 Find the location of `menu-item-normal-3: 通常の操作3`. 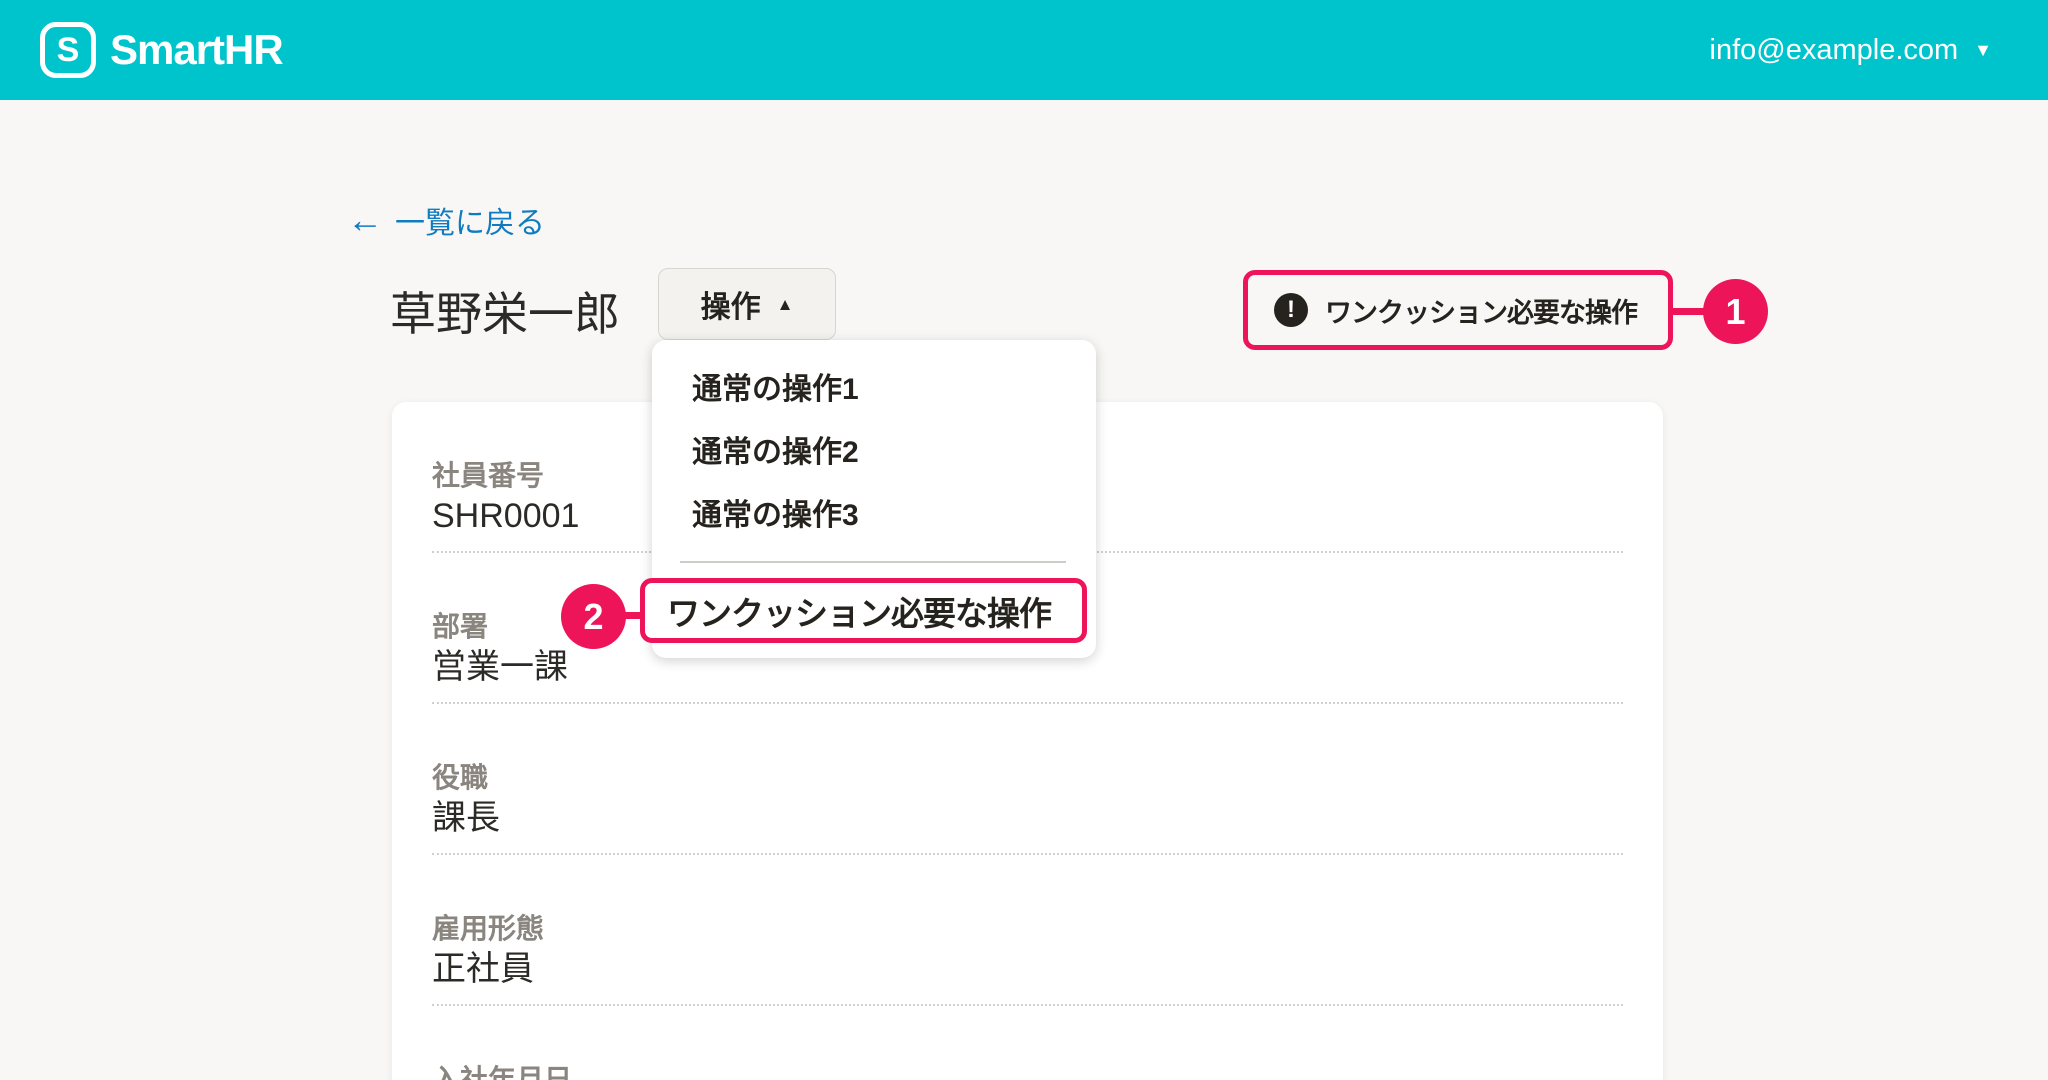

menu-item-normal-3: 通常の操作3 is located at coordinates (874, 511).